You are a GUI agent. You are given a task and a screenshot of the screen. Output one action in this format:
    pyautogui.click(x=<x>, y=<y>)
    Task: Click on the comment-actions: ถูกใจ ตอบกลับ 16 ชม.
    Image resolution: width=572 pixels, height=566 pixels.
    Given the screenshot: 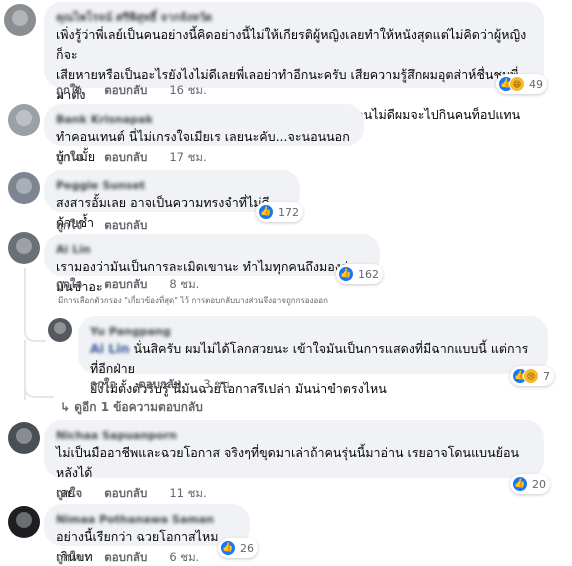 What is the action you would take?
    pyautogui.click(x=140, y=91)
    